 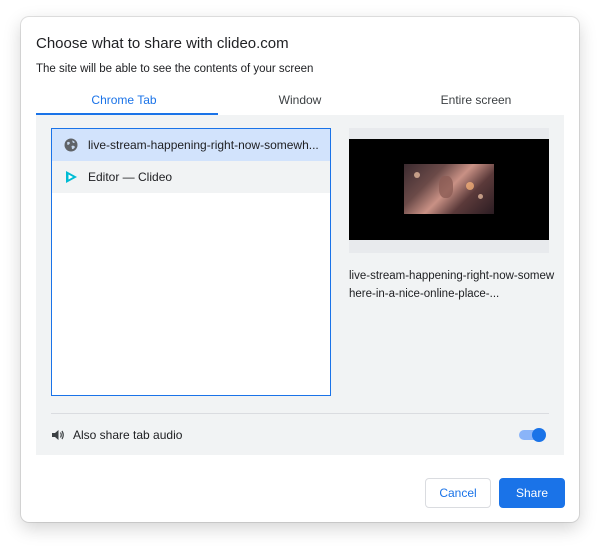 What do you see at coordinates (191, 177) in the screenshot?
I see `list-item: Editor — Clideo` at bounding box center [191, 177].